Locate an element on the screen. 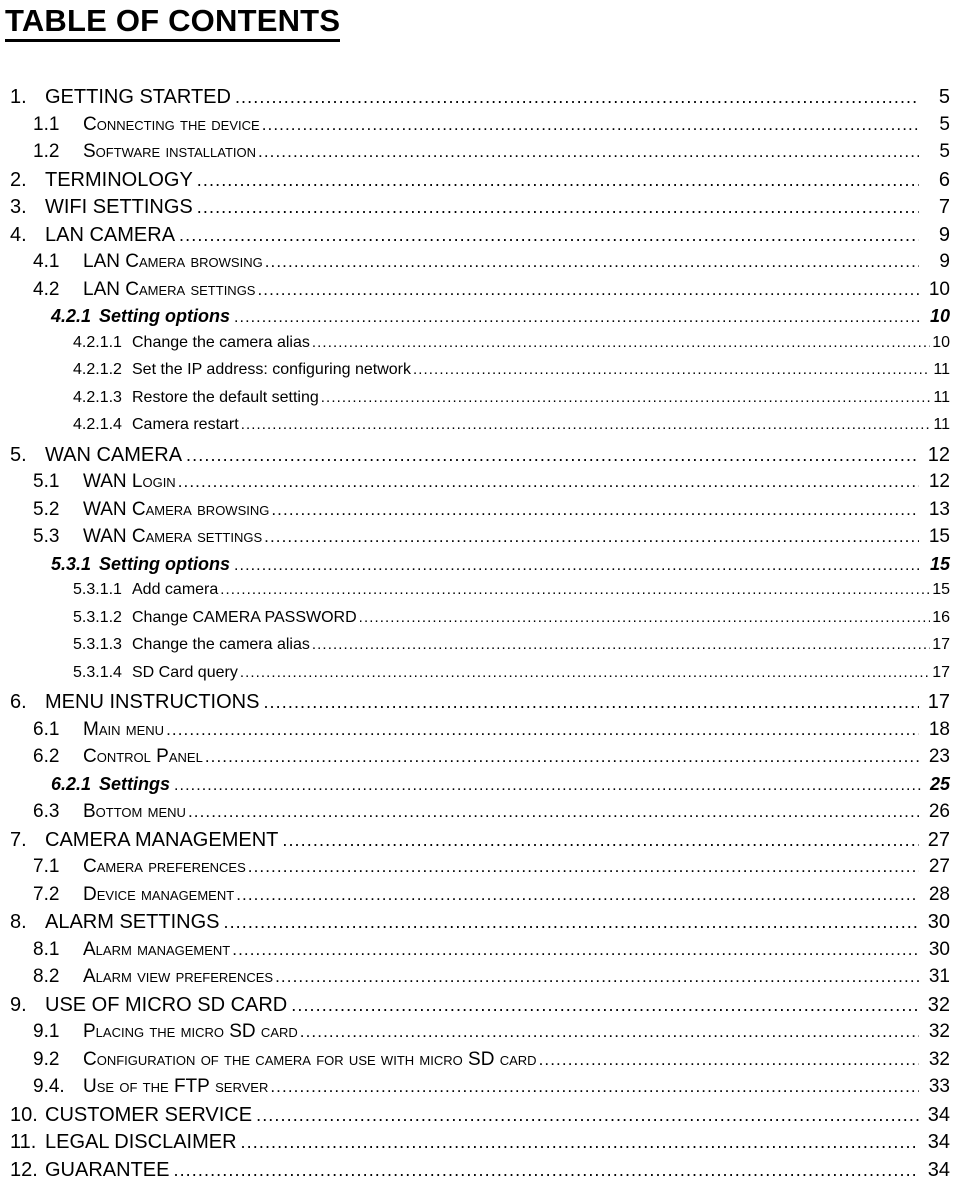 The image size is (960, 1199). toc-entry-label: LEGAL DISCLAIMER is located at coordinates (141, 1142).